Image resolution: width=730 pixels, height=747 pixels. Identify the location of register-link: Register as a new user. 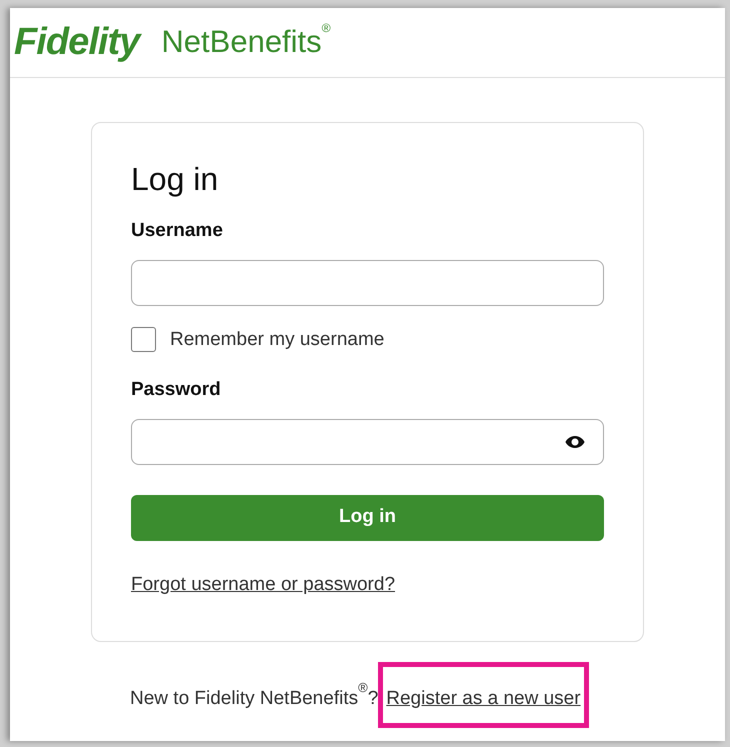
(483, 698).